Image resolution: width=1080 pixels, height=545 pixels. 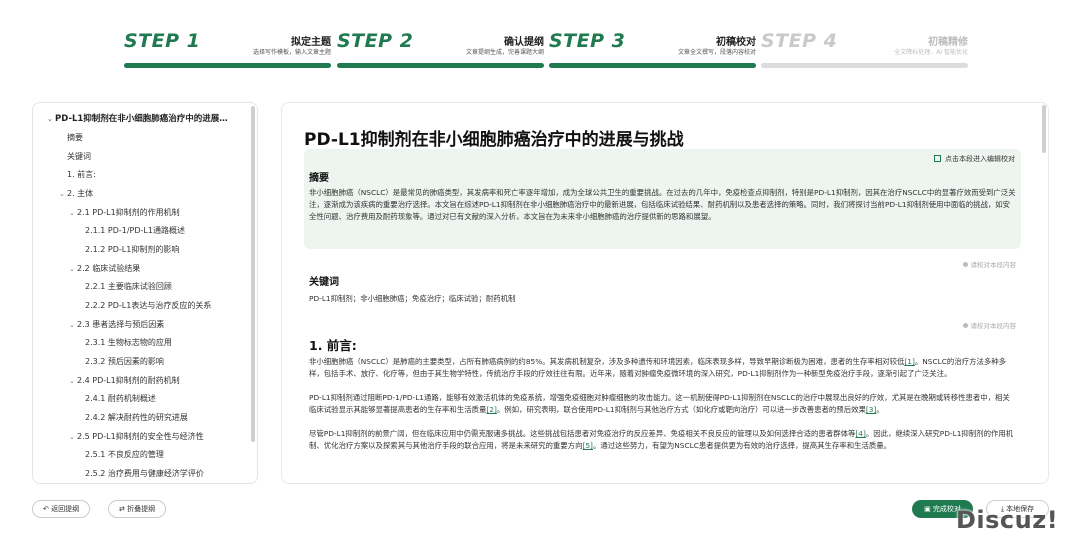 I want to click on step-name: 确认提纲, so click(x=524, y=42).